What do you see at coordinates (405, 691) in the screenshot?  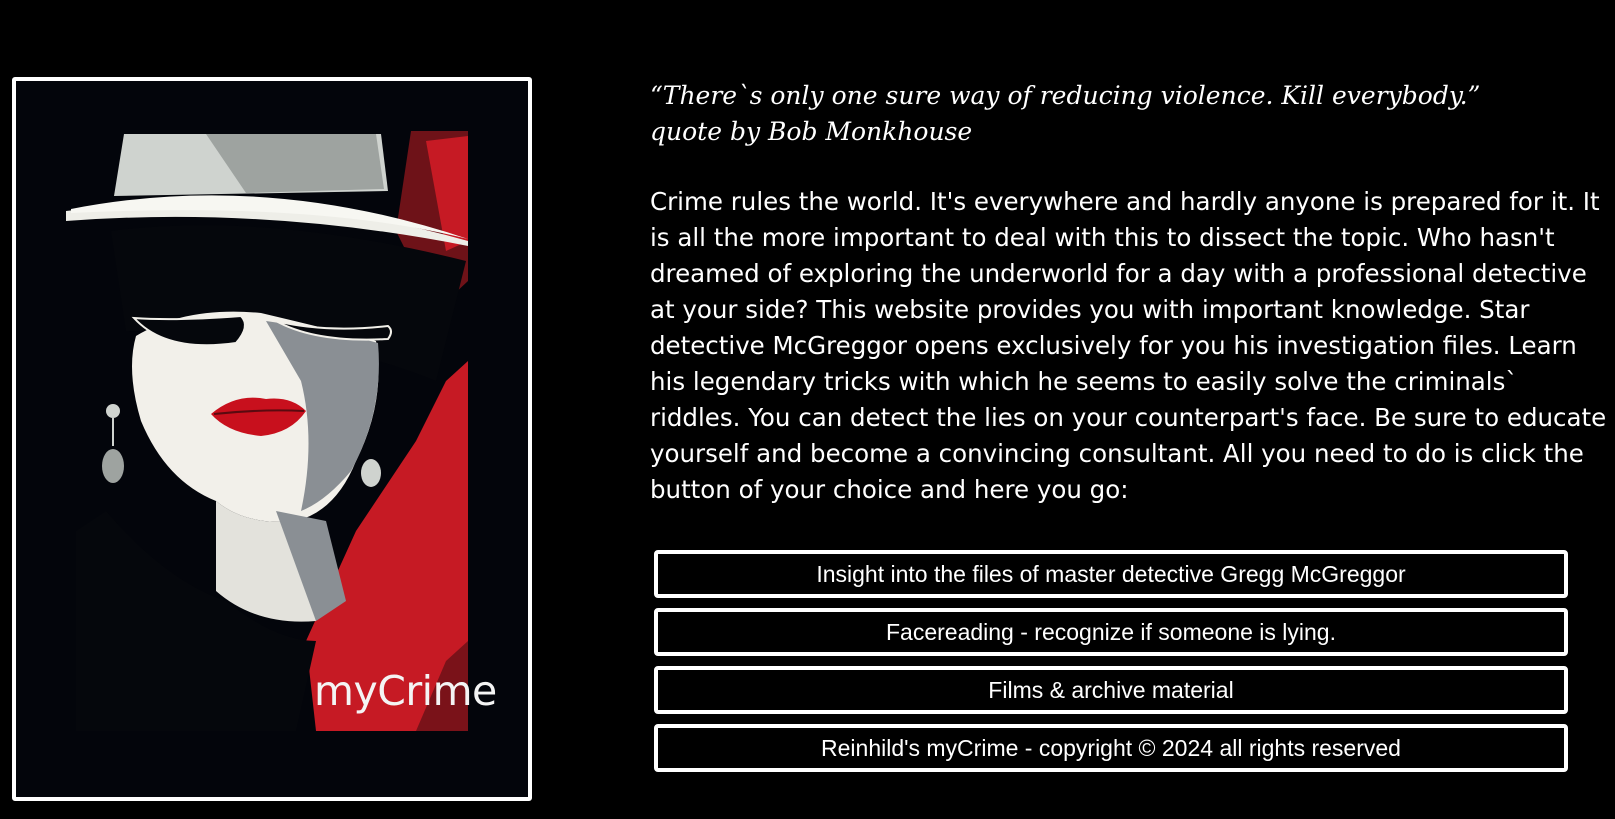 I see `poster-logo: myCrime` at bounding box center [405, 691].